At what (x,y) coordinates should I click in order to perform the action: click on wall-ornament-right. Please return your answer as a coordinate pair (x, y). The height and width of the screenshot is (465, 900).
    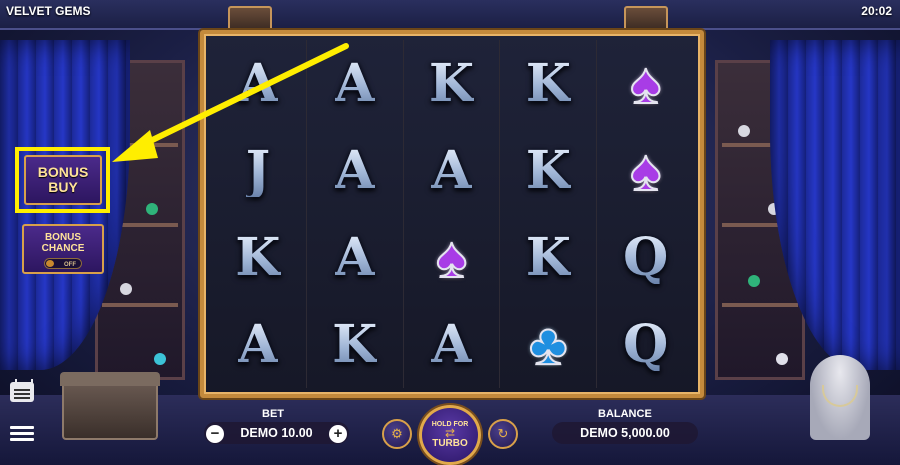
    Looking at the image, I should click on (646, 19).